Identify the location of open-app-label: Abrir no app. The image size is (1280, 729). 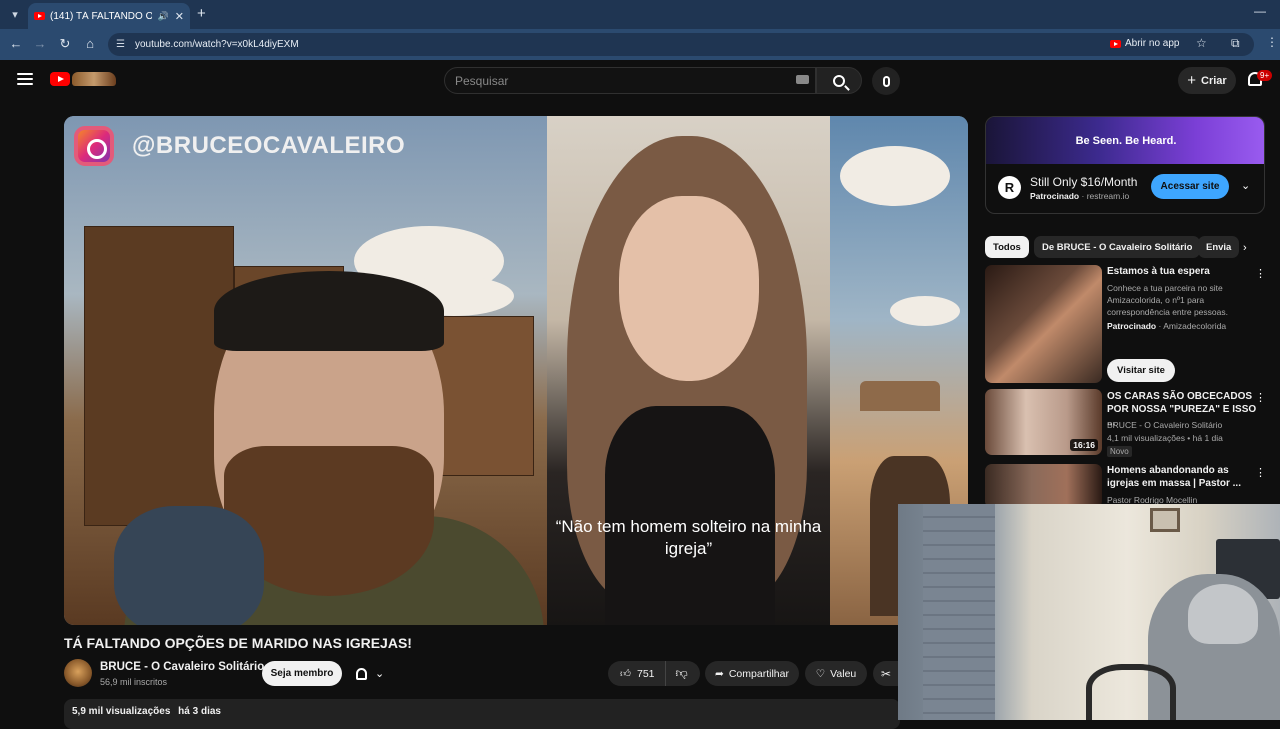
(1152, 43).